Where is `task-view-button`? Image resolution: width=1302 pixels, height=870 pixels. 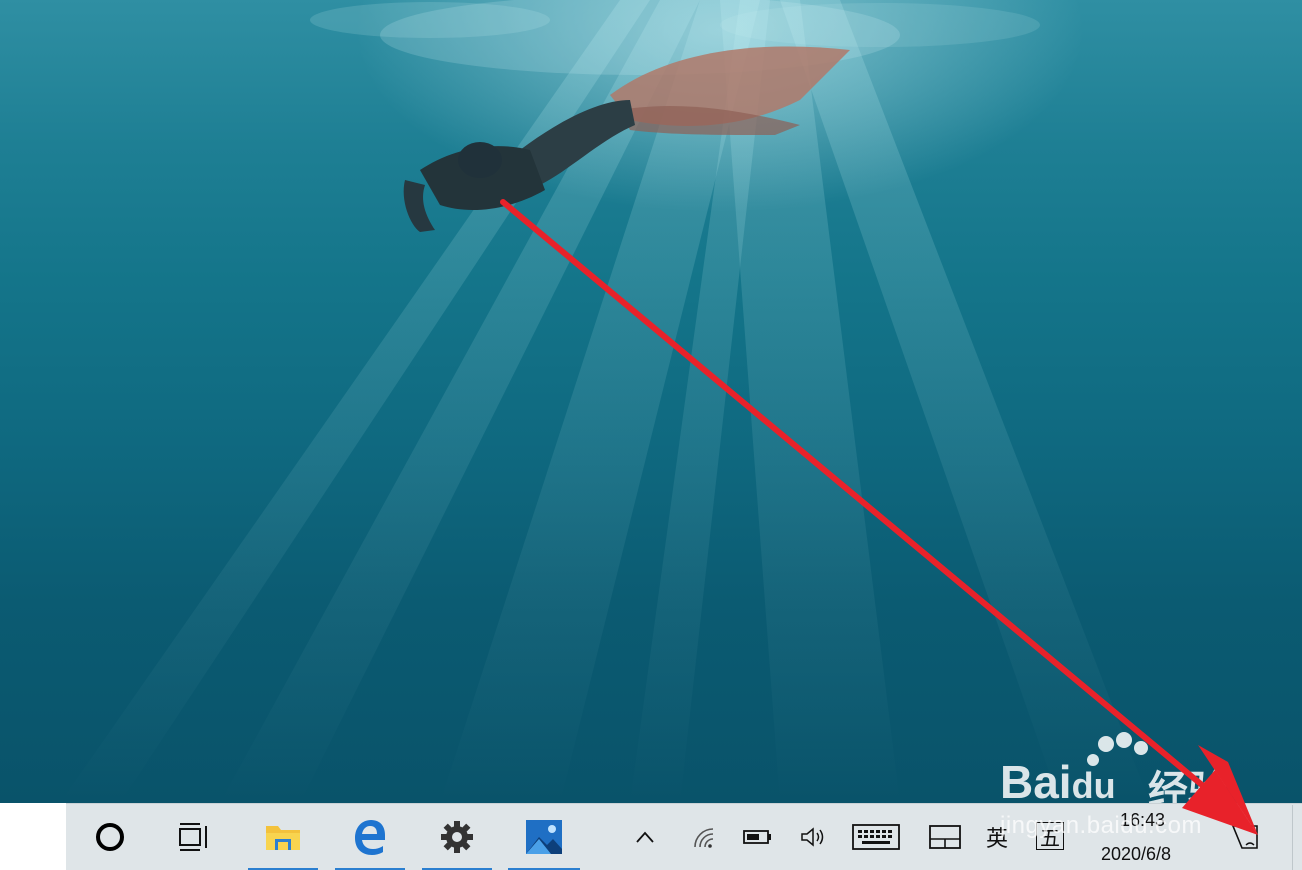 task-view-button is located at coordinates (194, 837).